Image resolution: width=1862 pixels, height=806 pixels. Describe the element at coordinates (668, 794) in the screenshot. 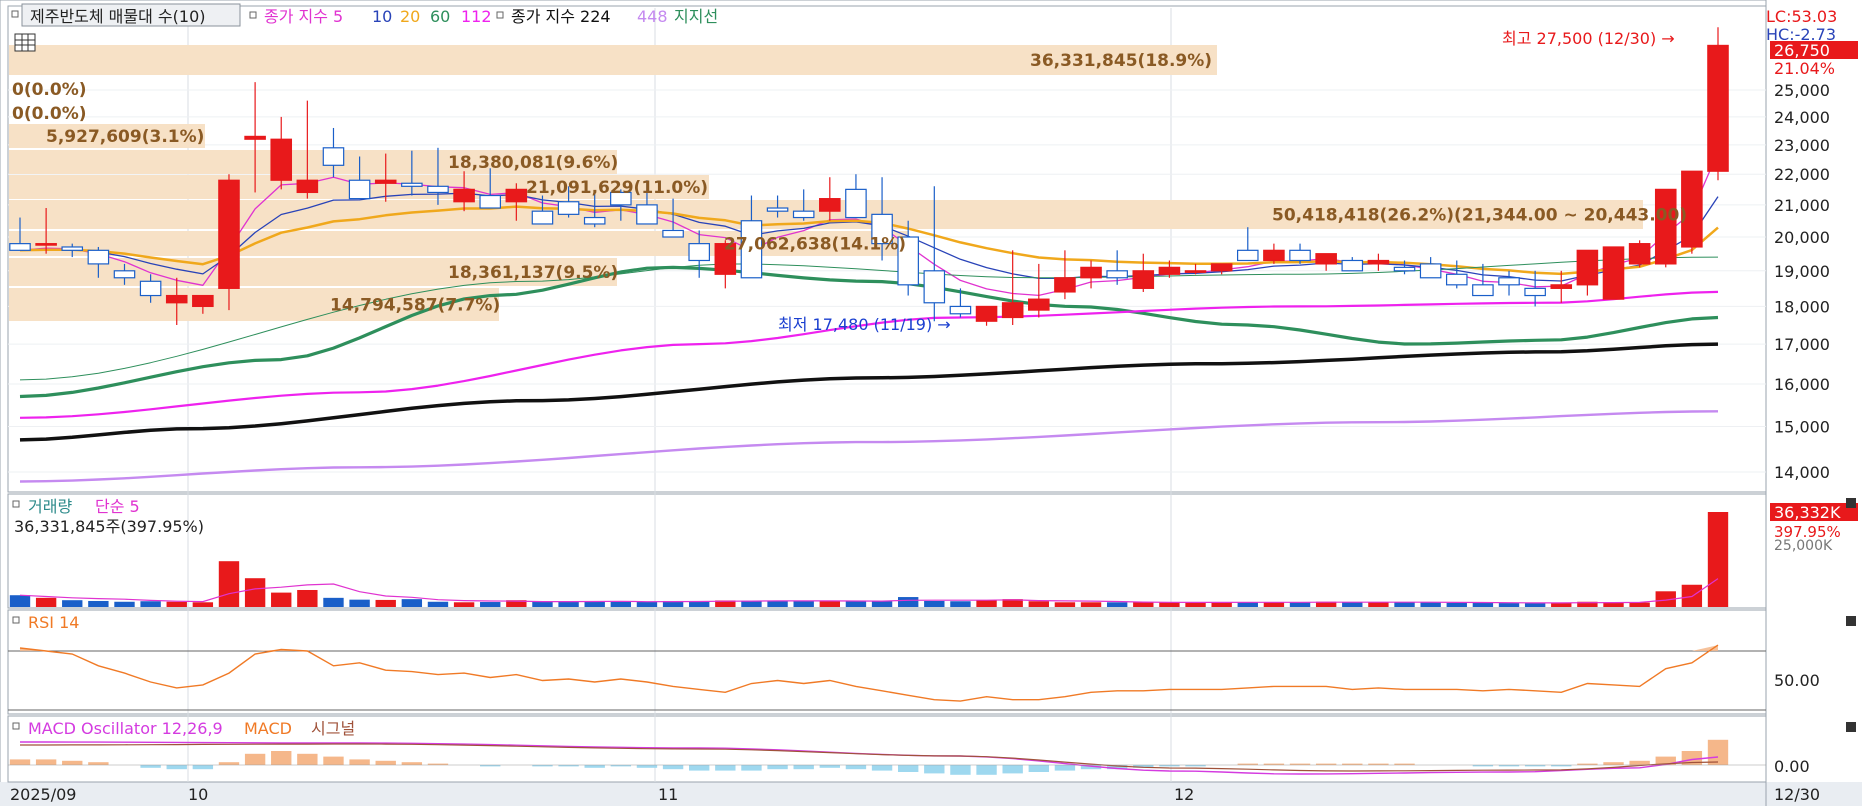

I see `x-label-nov: 11` at that location.